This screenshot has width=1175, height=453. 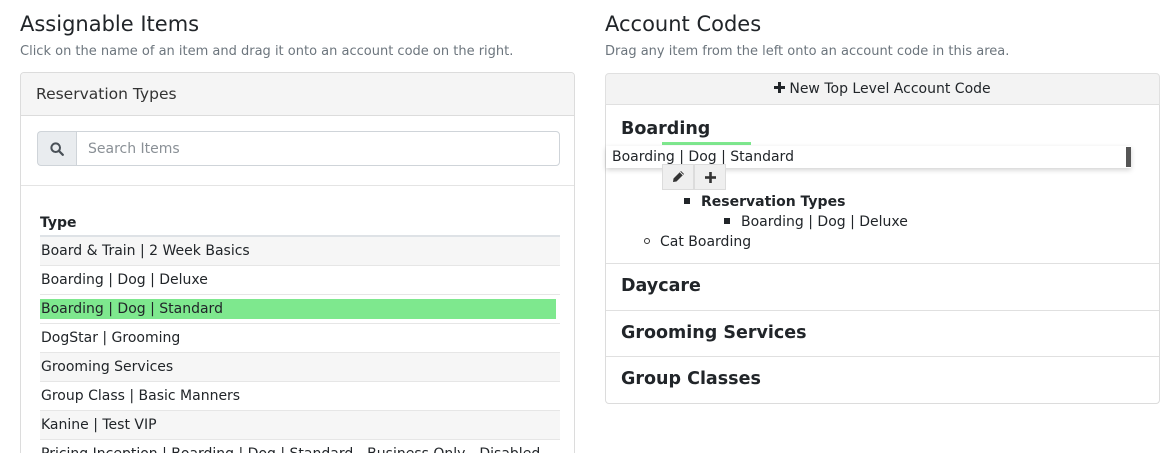 I want to click on row-label: Boarding | Dog | Deluxe, so click(x=300, y=280).